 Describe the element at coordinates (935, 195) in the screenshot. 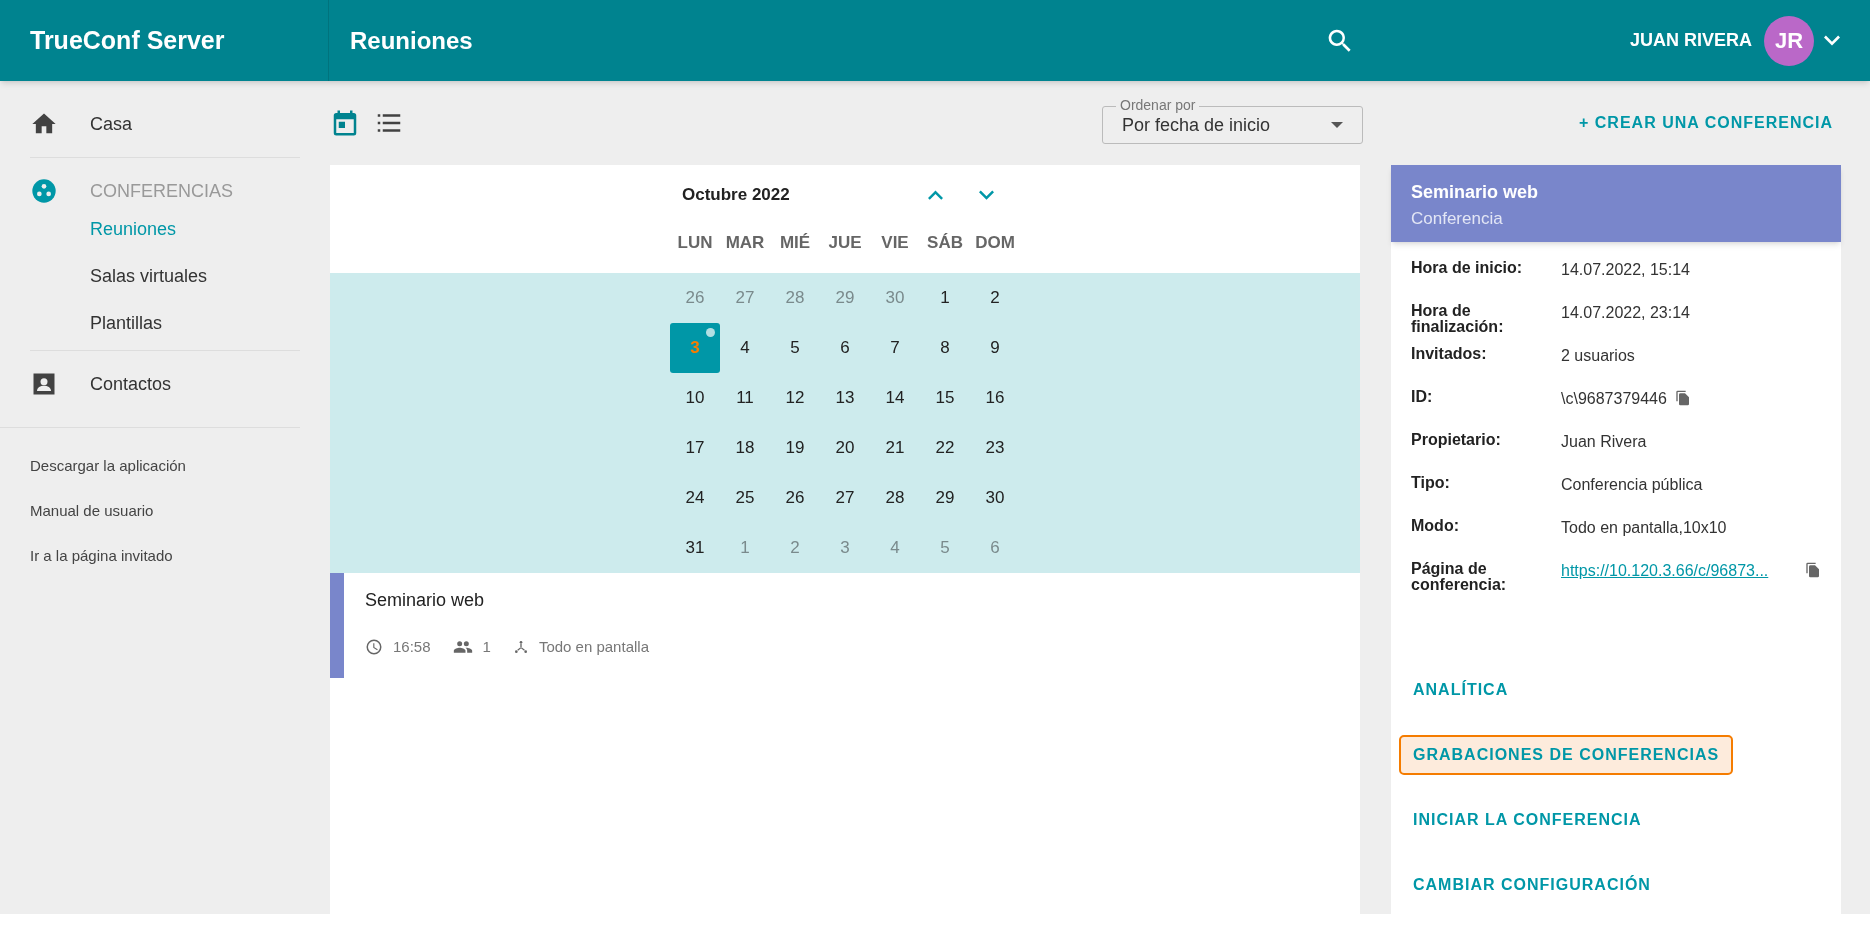

I see `chevron-up-icon` at that location.